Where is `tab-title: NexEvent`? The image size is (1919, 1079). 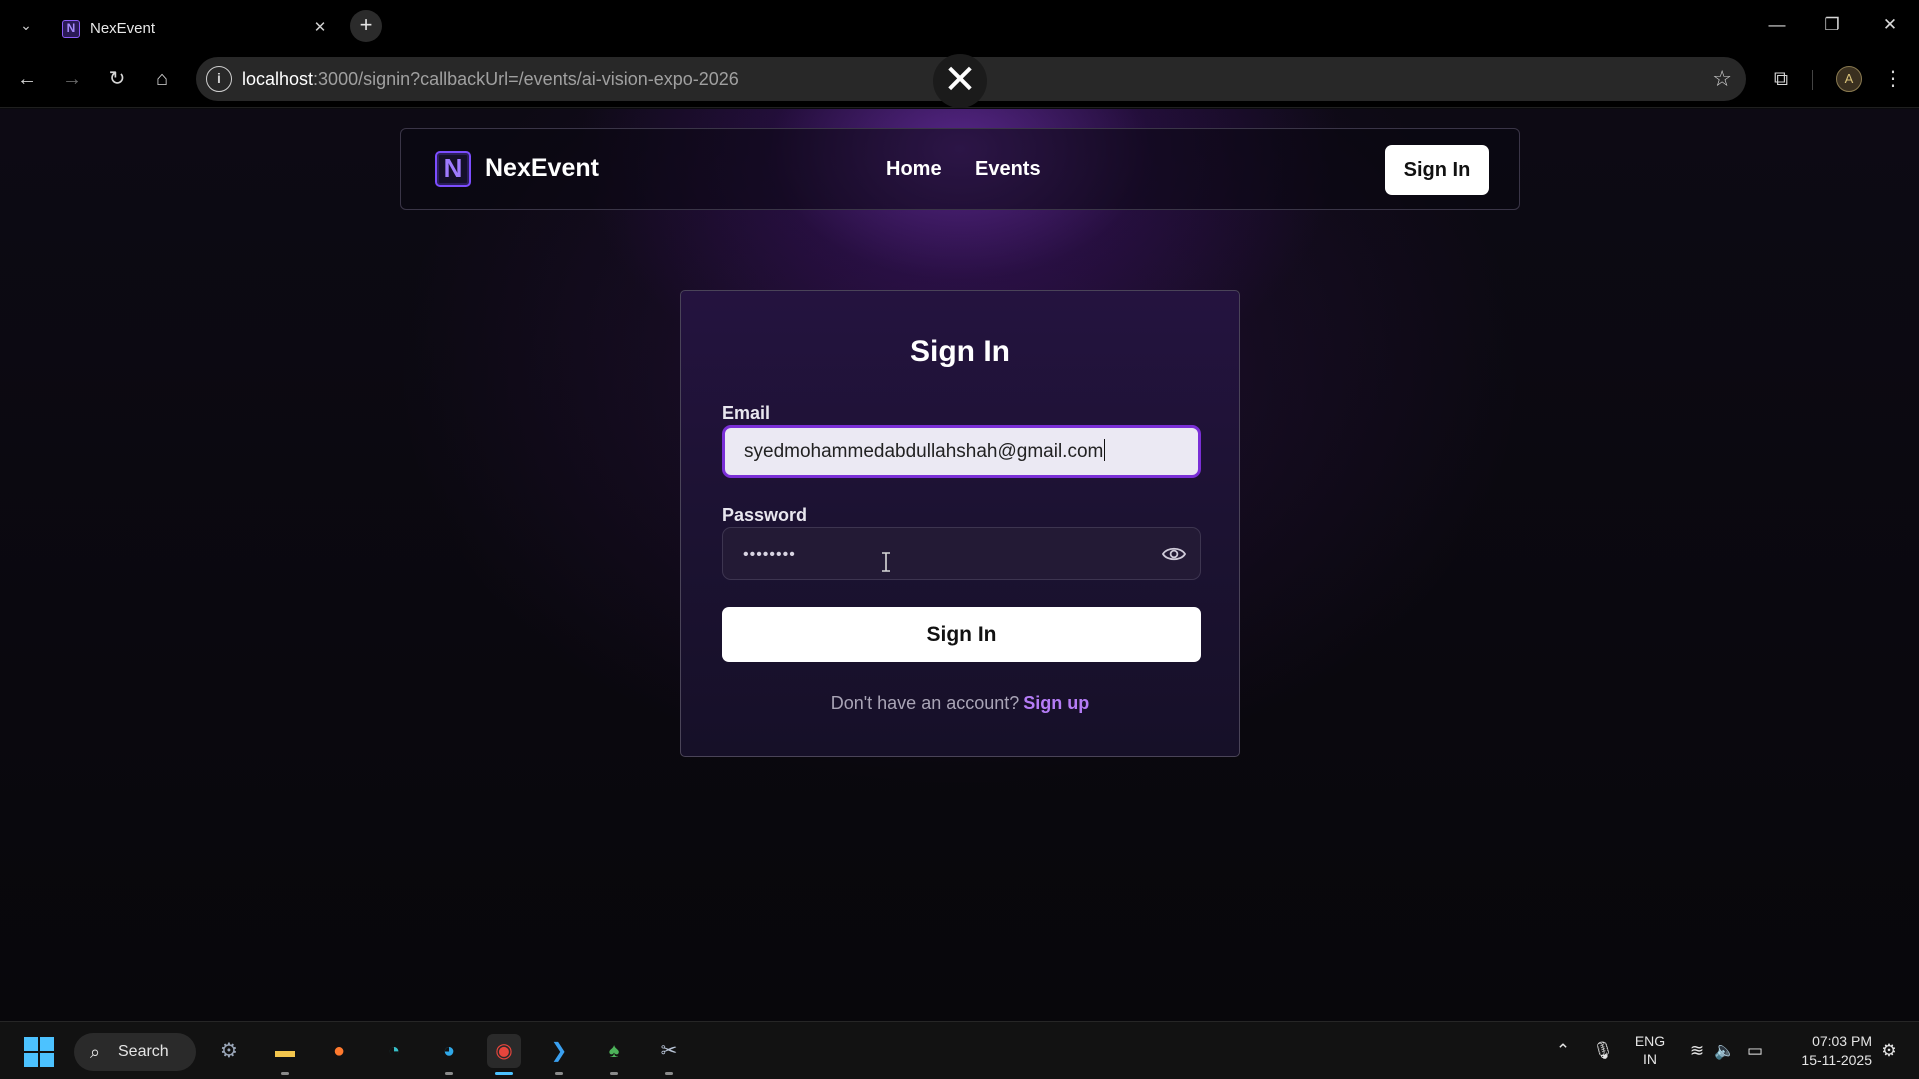 tab-title: NexEvent is located at coordinates (123, 28).